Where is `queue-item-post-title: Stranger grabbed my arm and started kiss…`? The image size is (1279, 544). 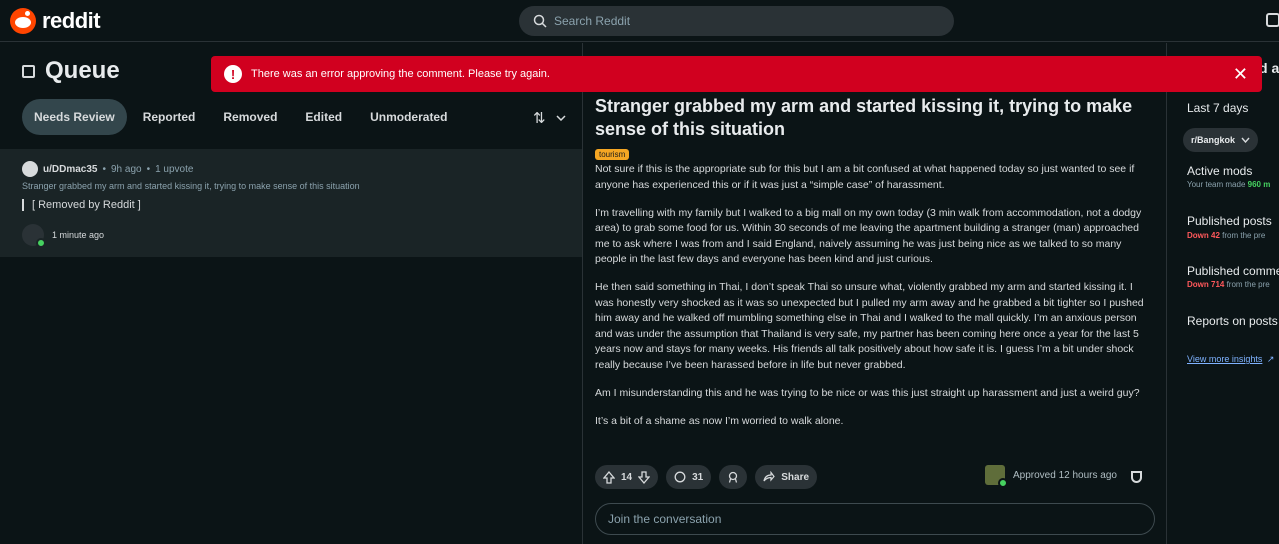 queue-item-post-title: Stranger grabbed my arm and started kiss… is located at coordinates (191, 186).